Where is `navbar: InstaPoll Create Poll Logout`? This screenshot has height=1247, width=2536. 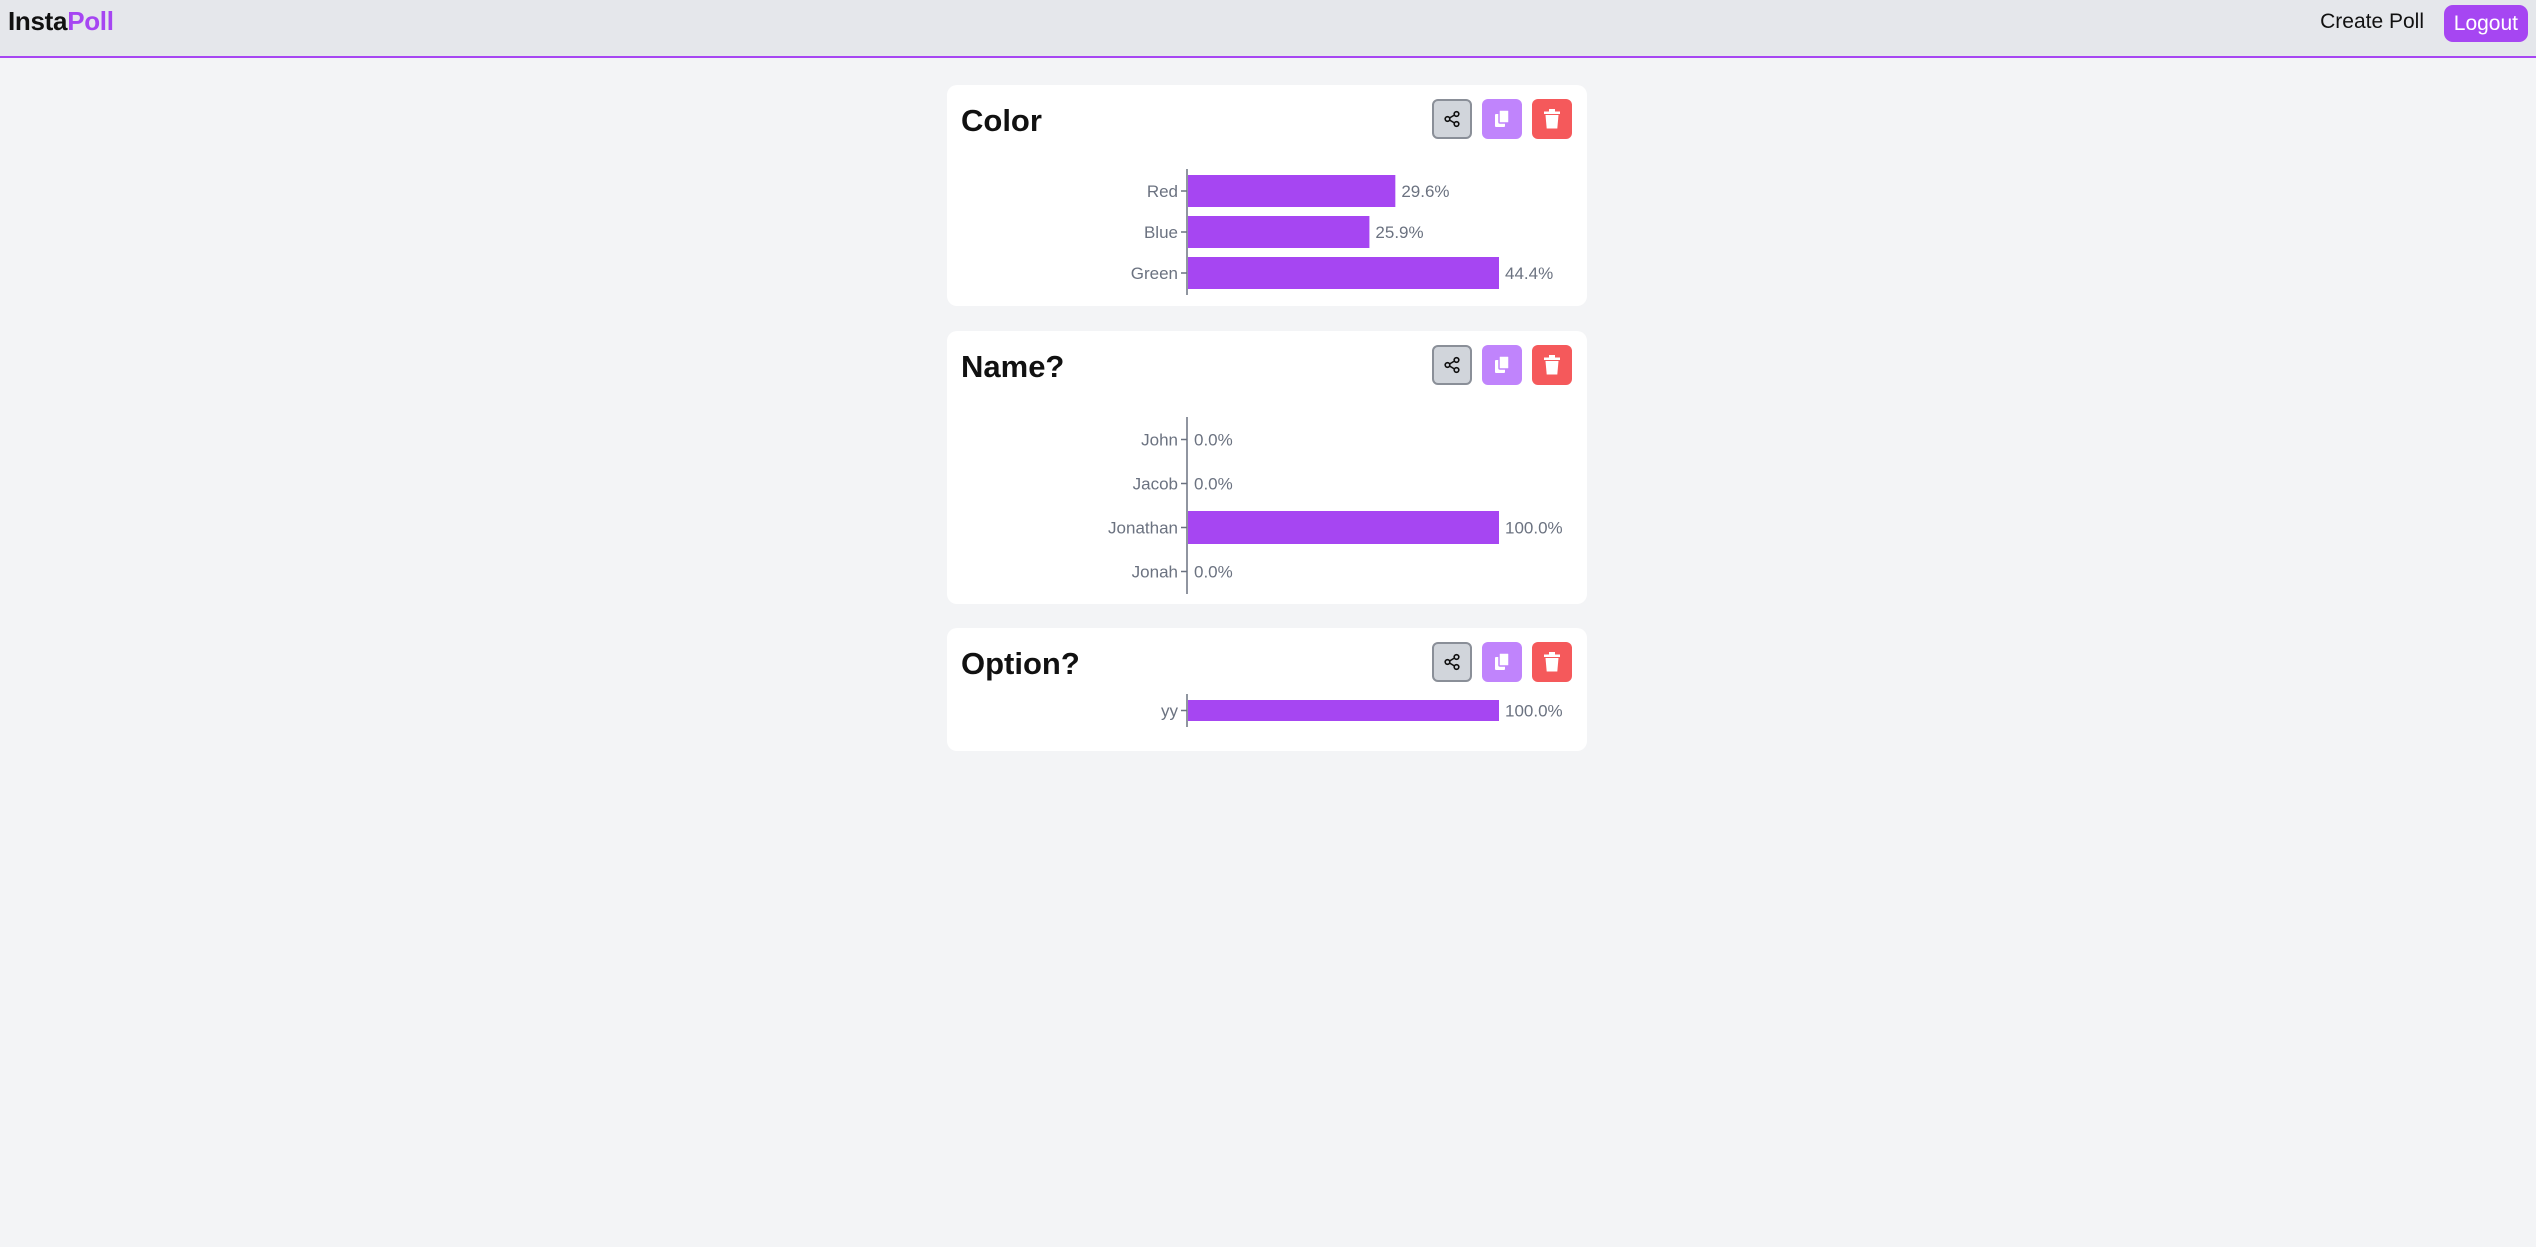 navbar: InstaPoll Create Poll Logout is located at coordinates (1268, 29).